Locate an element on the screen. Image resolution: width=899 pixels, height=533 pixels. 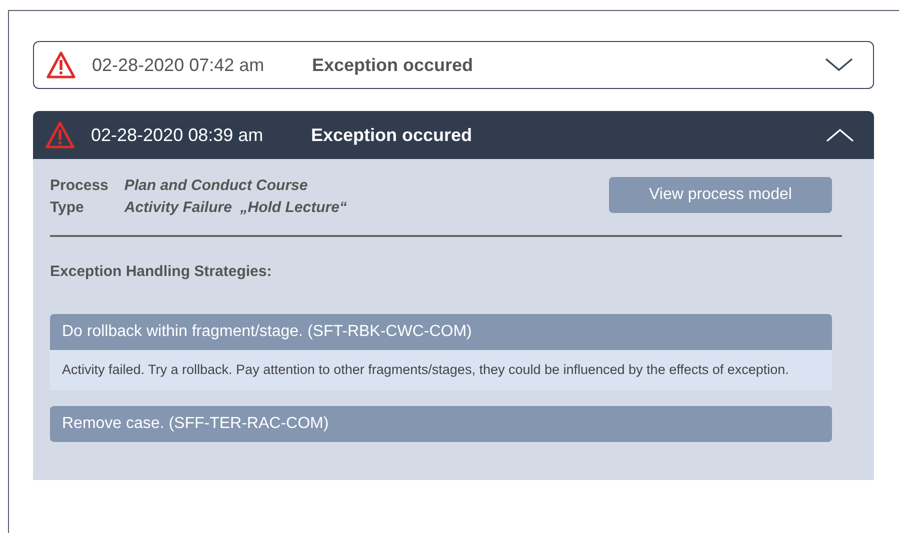
detail-value: Plan and Conduct Course is located at coordinates (216, 186).